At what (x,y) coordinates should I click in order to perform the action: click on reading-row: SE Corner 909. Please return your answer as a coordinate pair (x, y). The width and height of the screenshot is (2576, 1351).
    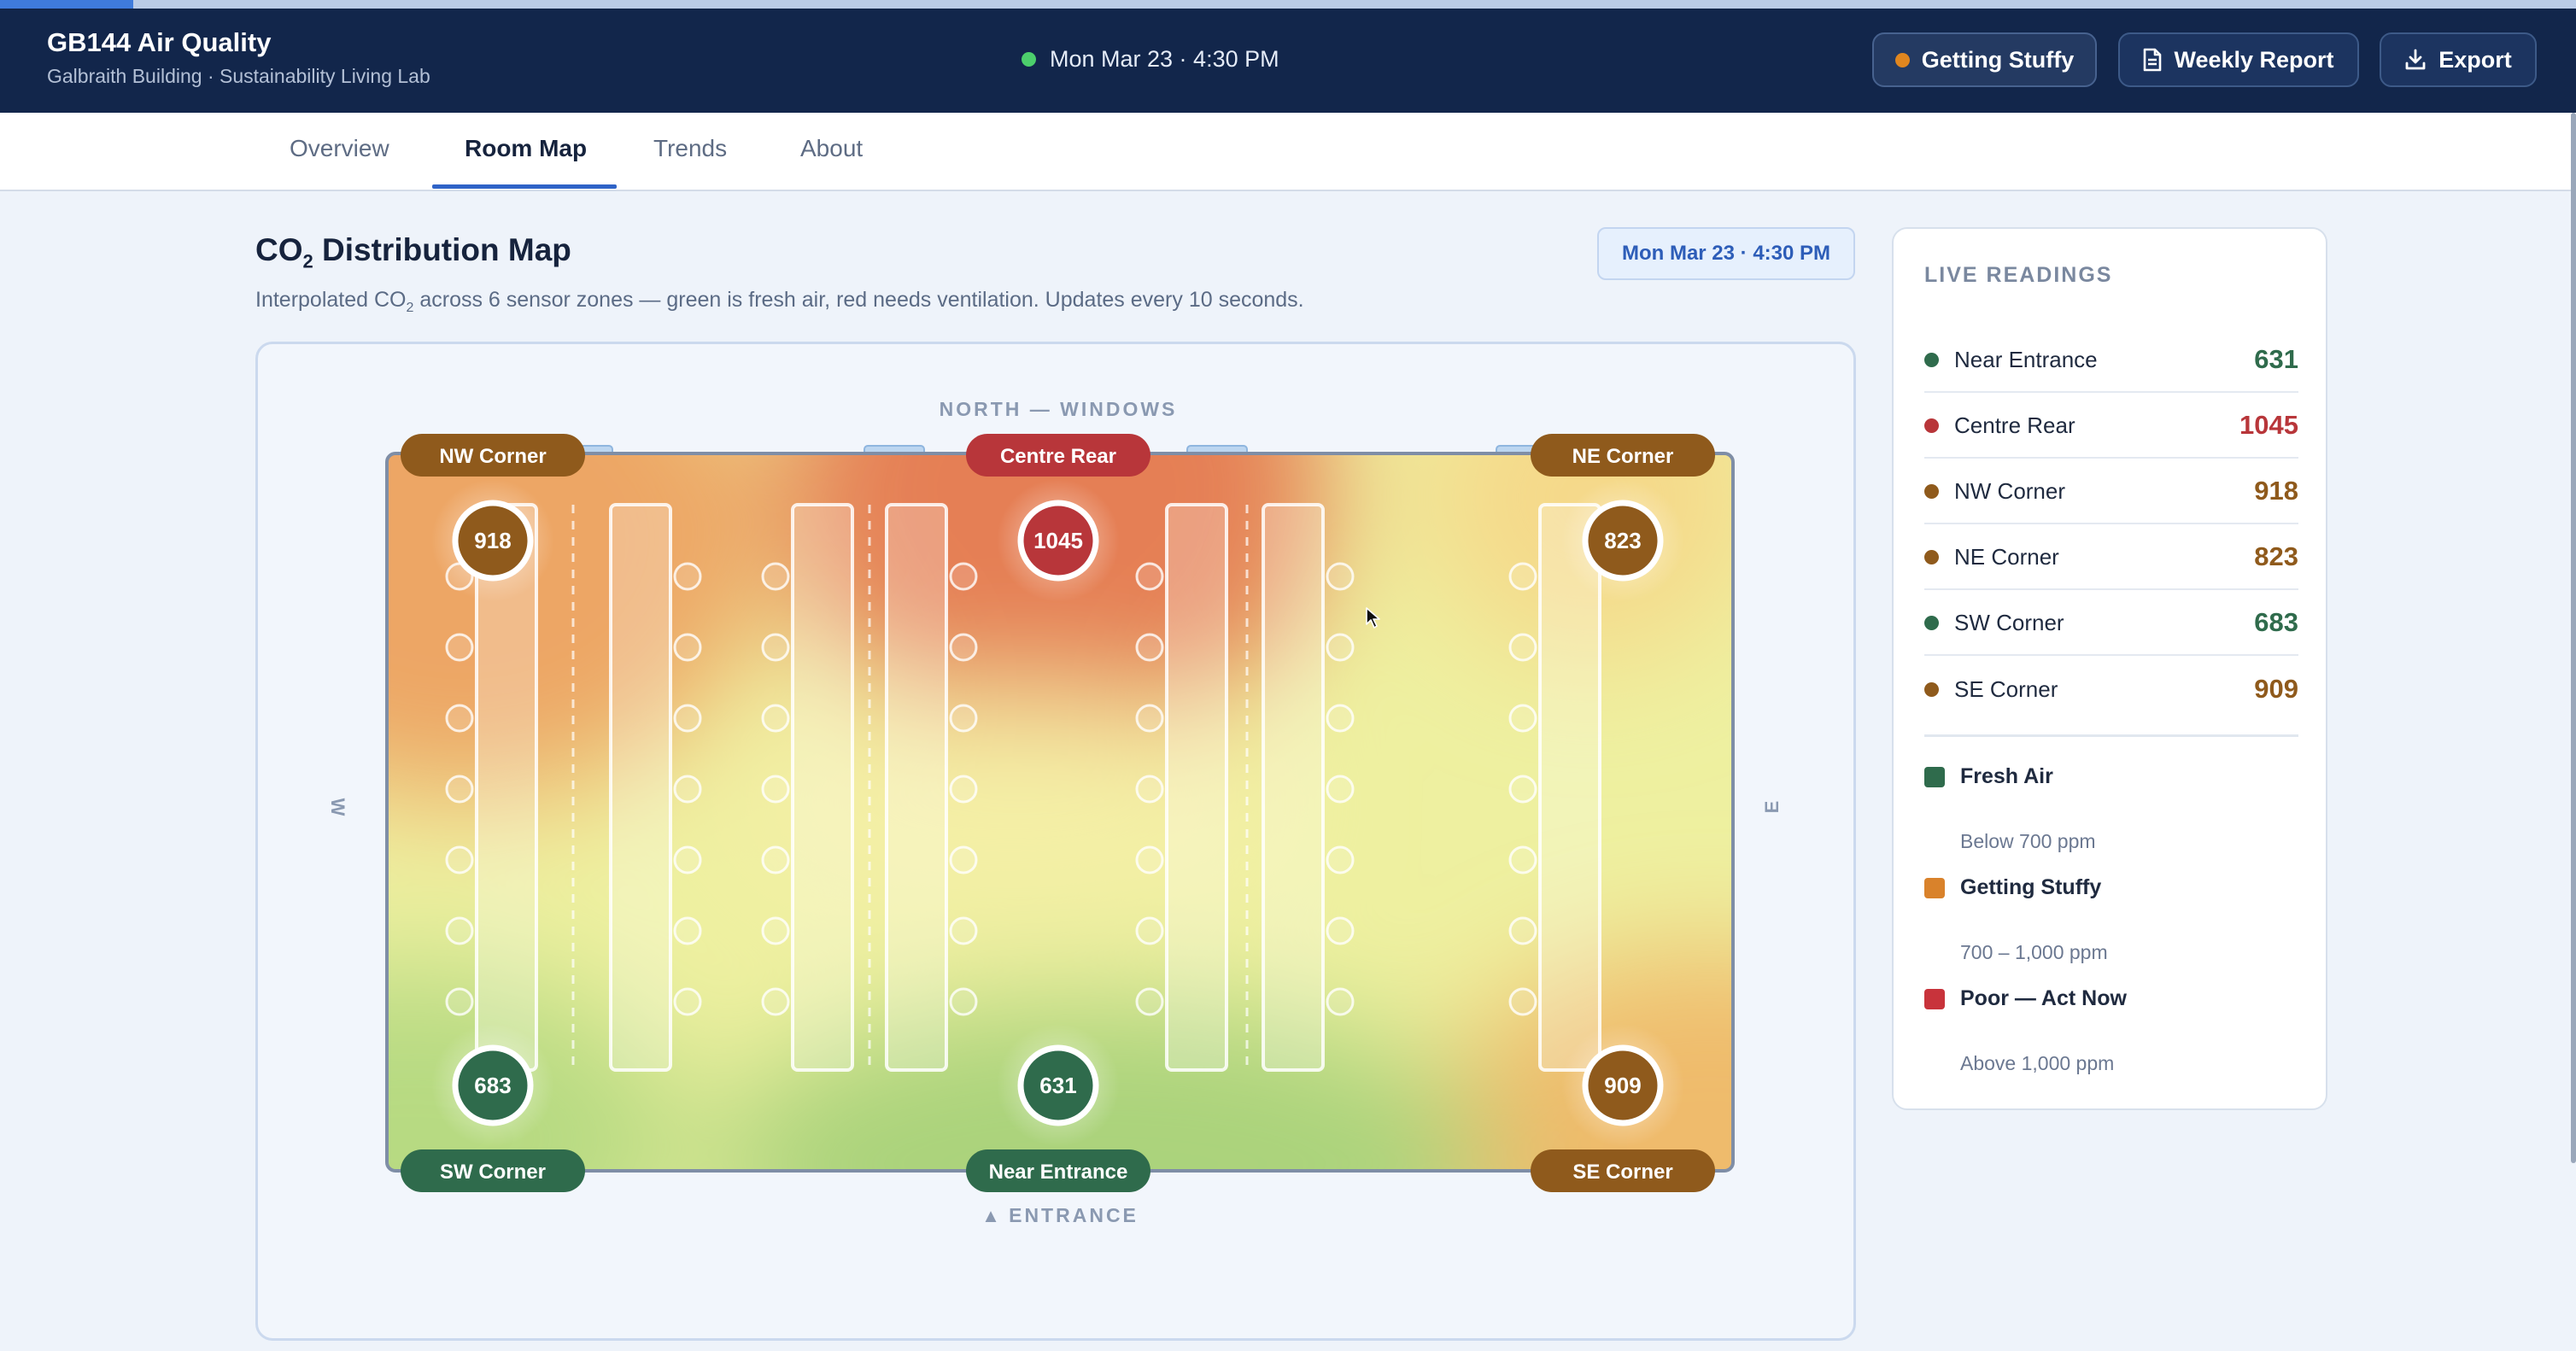
    Looking at the image, I should click on (2111, 689).